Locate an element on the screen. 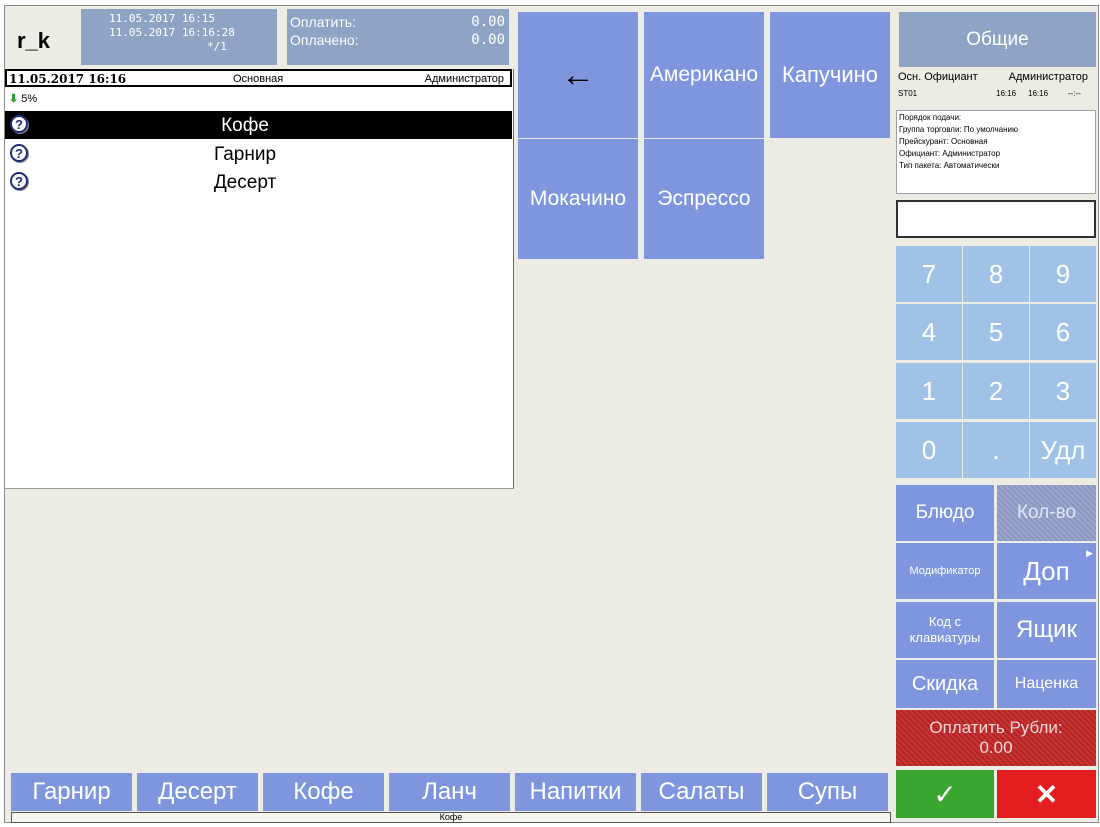 The width and height of the screenshot is (1100, 827). order-date: 11.05.2017 16:16 is located at coordinates (68, 79).